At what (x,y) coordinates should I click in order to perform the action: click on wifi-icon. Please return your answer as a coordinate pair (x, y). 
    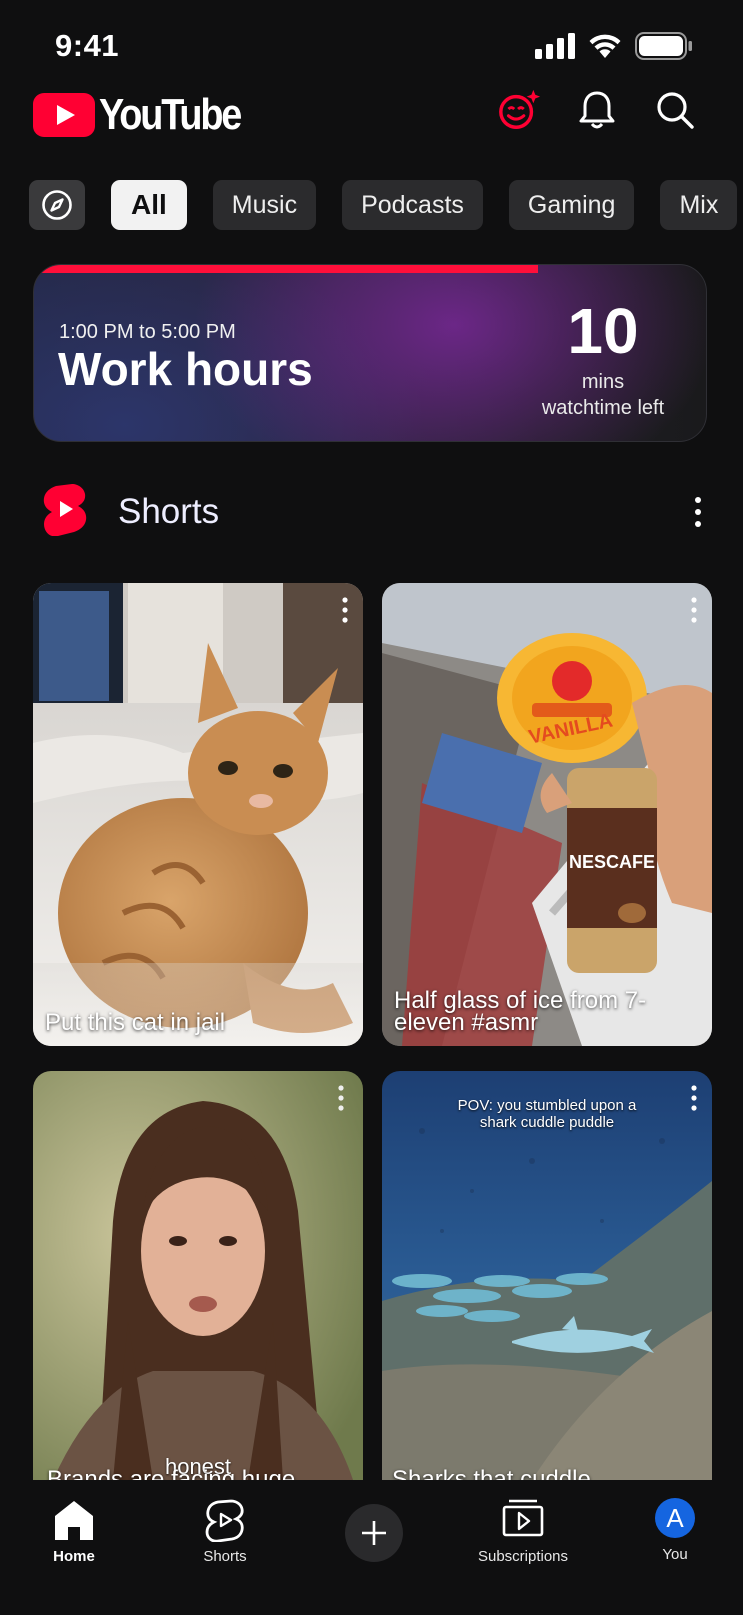
    Looking at the image, I should click on (605, 46).